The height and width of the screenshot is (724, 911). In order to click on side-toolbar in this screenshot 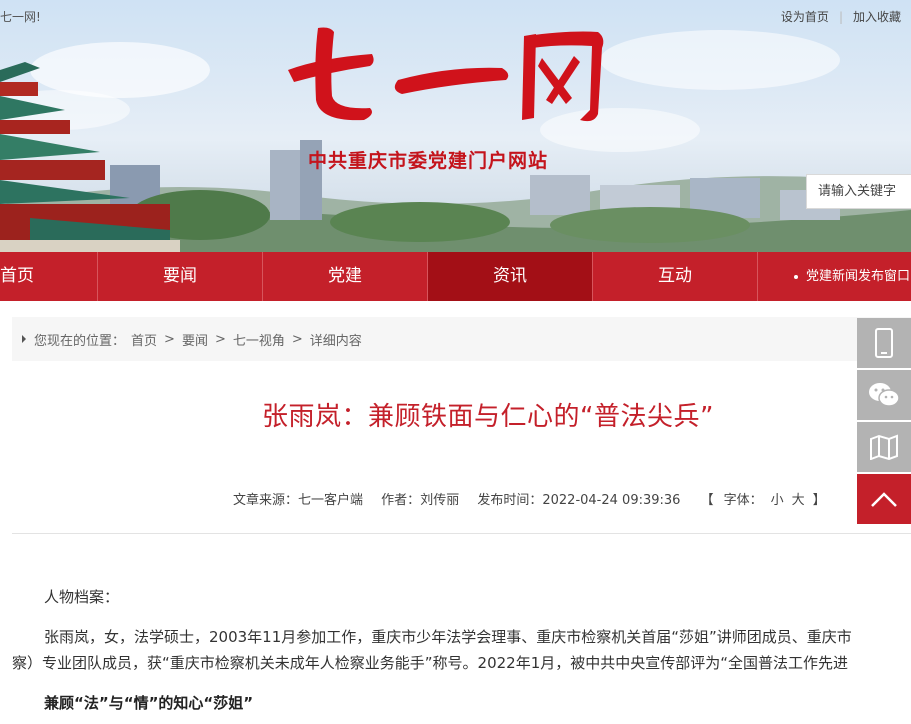, I will do `click(884, 422)`.